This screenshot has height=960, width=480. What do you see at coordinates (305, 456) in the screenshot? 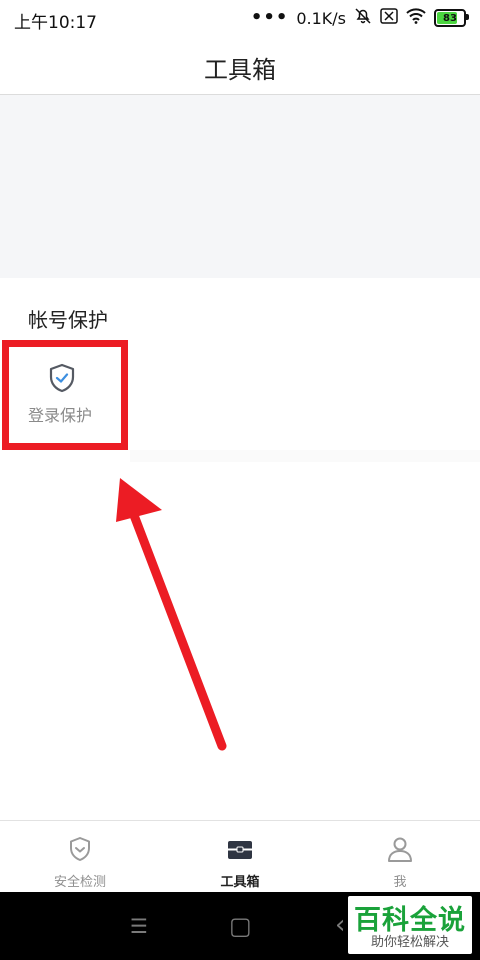
I see `divider` at bounding box center [305, 456].